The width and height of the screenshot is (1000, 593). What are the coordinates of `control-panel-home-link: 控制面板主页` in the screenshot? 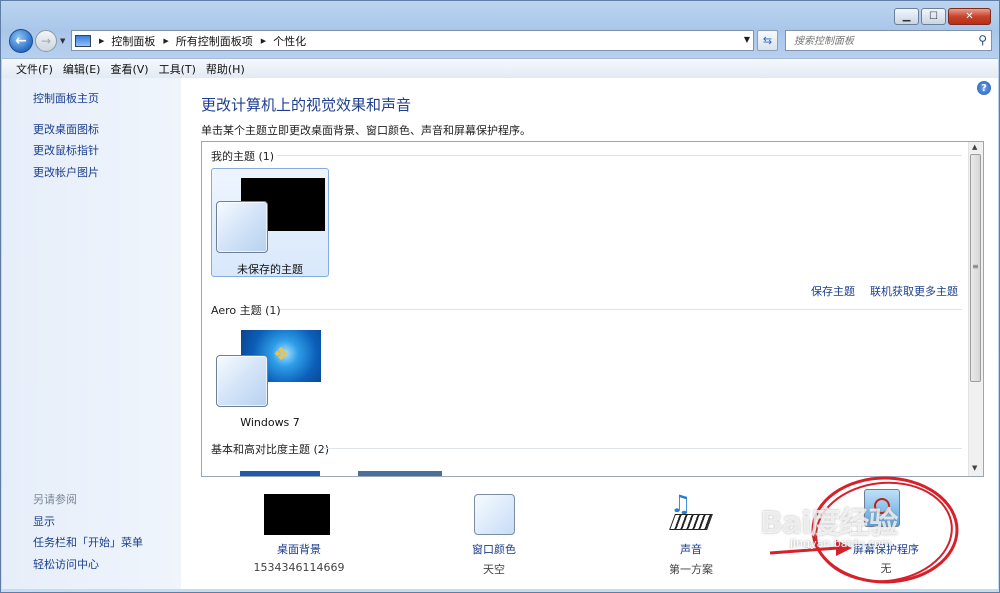 It's located at (66, 98).